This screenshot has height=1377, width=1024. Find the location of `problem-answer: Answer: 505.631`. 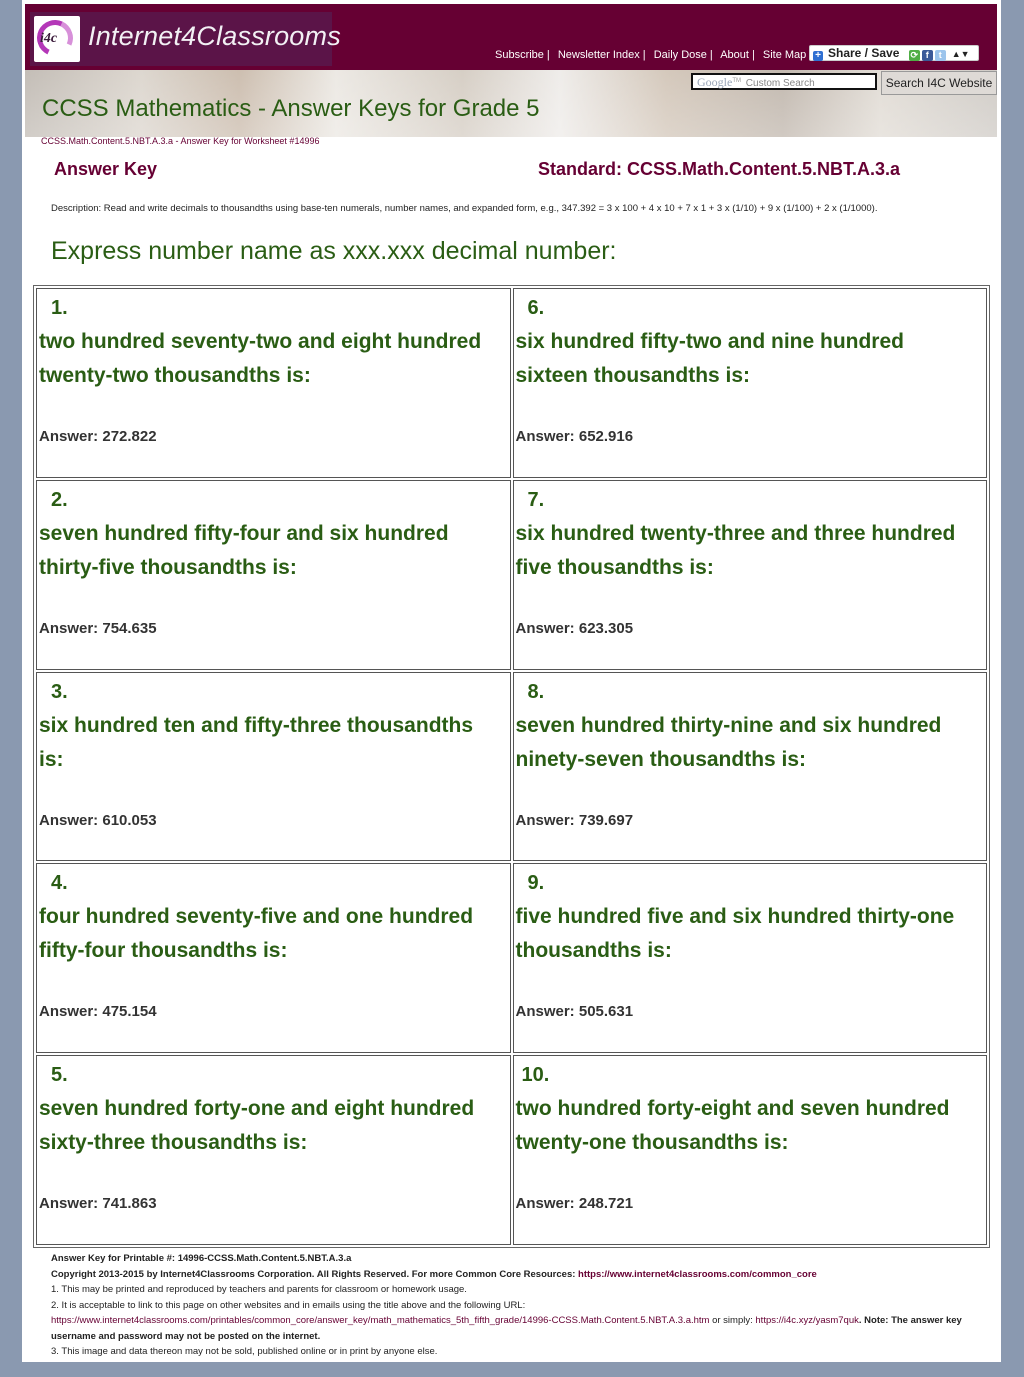

problem-answer: Answer: 505.631 is located at coordinates (574, 1012).